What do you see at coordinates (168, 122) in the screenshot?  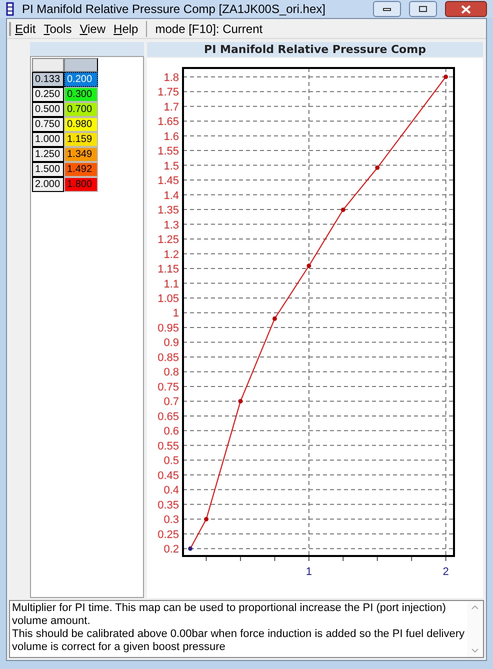 I see `y-tick-label: 1.65` at bounding box center [168, 122].